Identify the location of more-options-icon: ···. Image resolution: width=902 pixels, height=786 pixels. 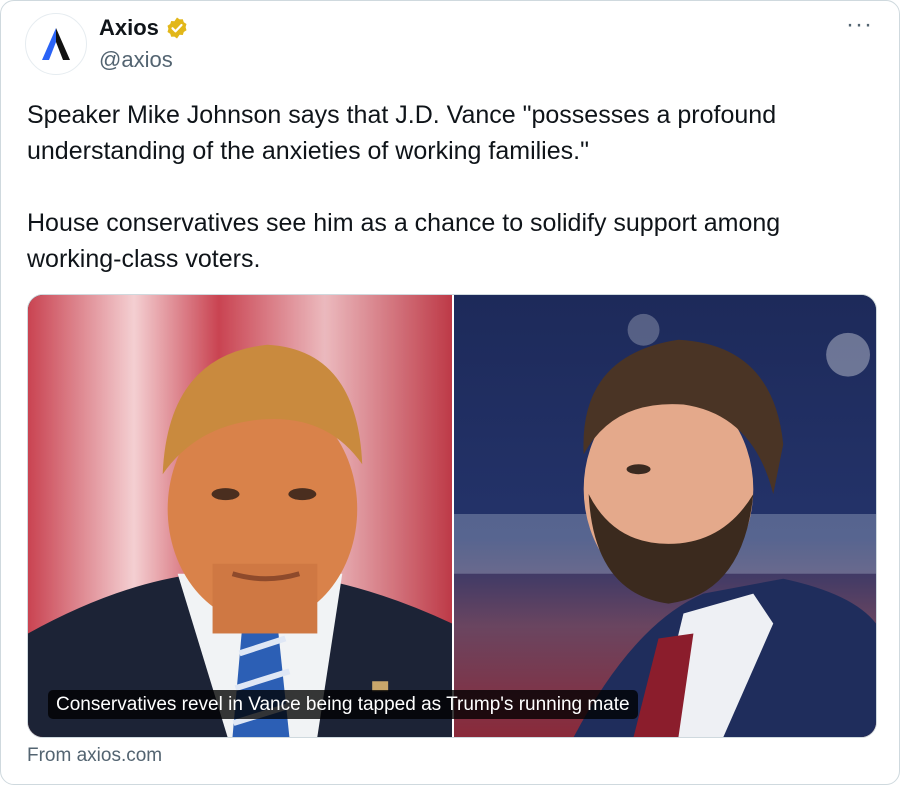
(859, 25).